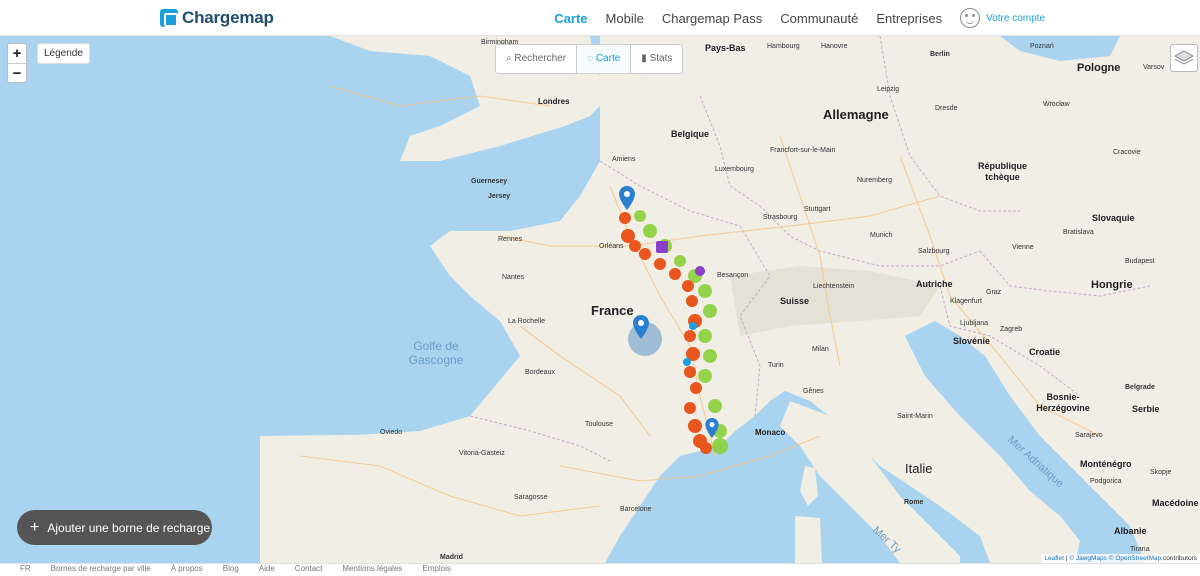 Image resolution: width=1200 pixels, height=576 pixels. I want to click on footer-link: À propos, so click(187, 568).